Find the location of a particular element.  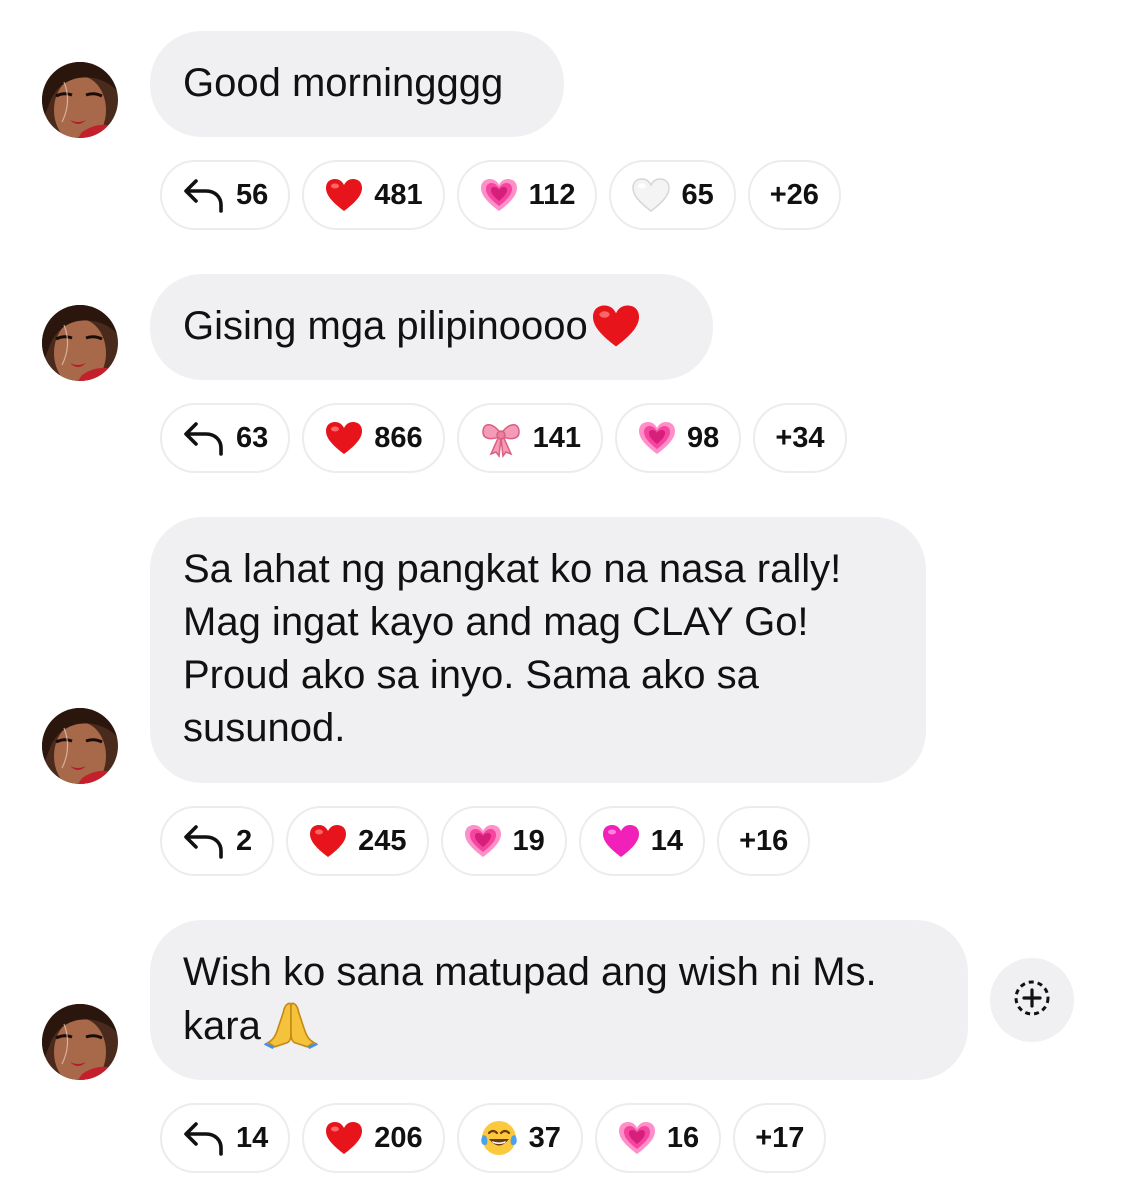

more-reactions-count: +26 is located at coordinates (794, 194).